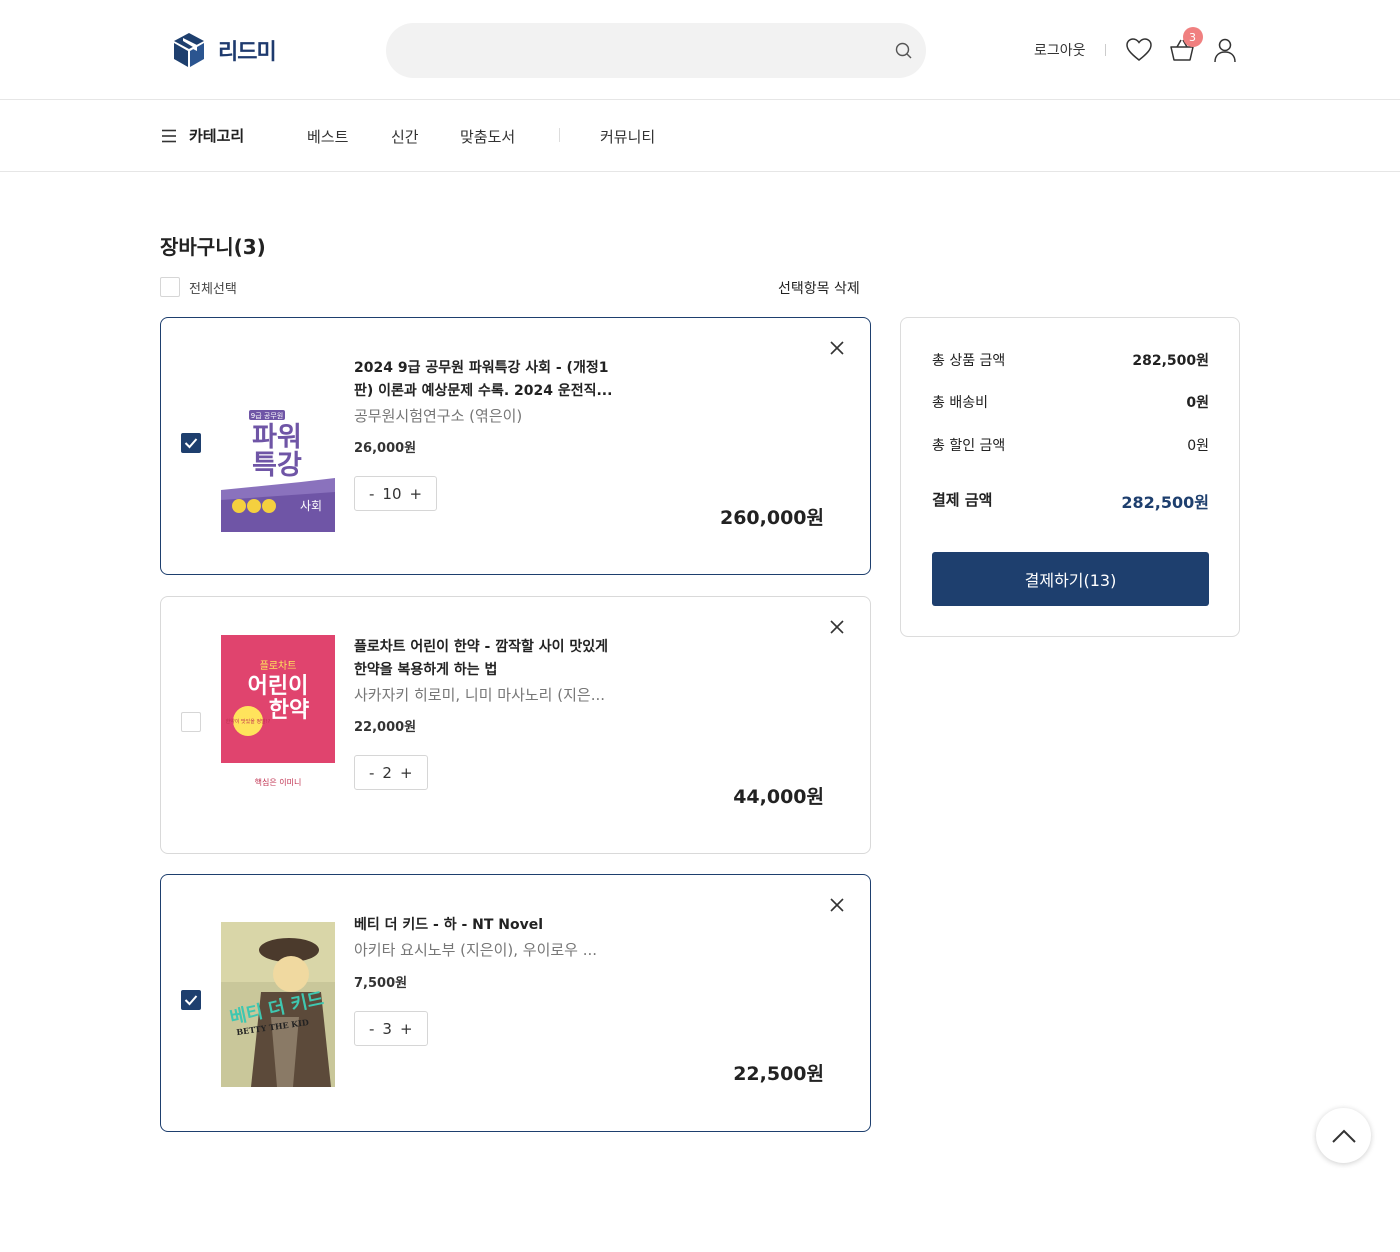 The width and height of the screenshot is (1400, 1252). I want to click on cart-title: 장바구니(3), so click(213, 247).